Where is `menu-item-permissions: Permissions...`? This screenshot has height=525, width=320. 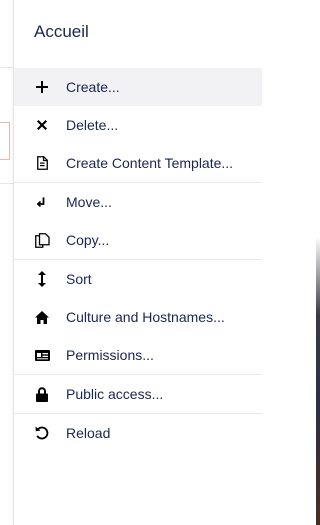
menu-item-permissions: Permissions... is located at coordinates (138, 355).